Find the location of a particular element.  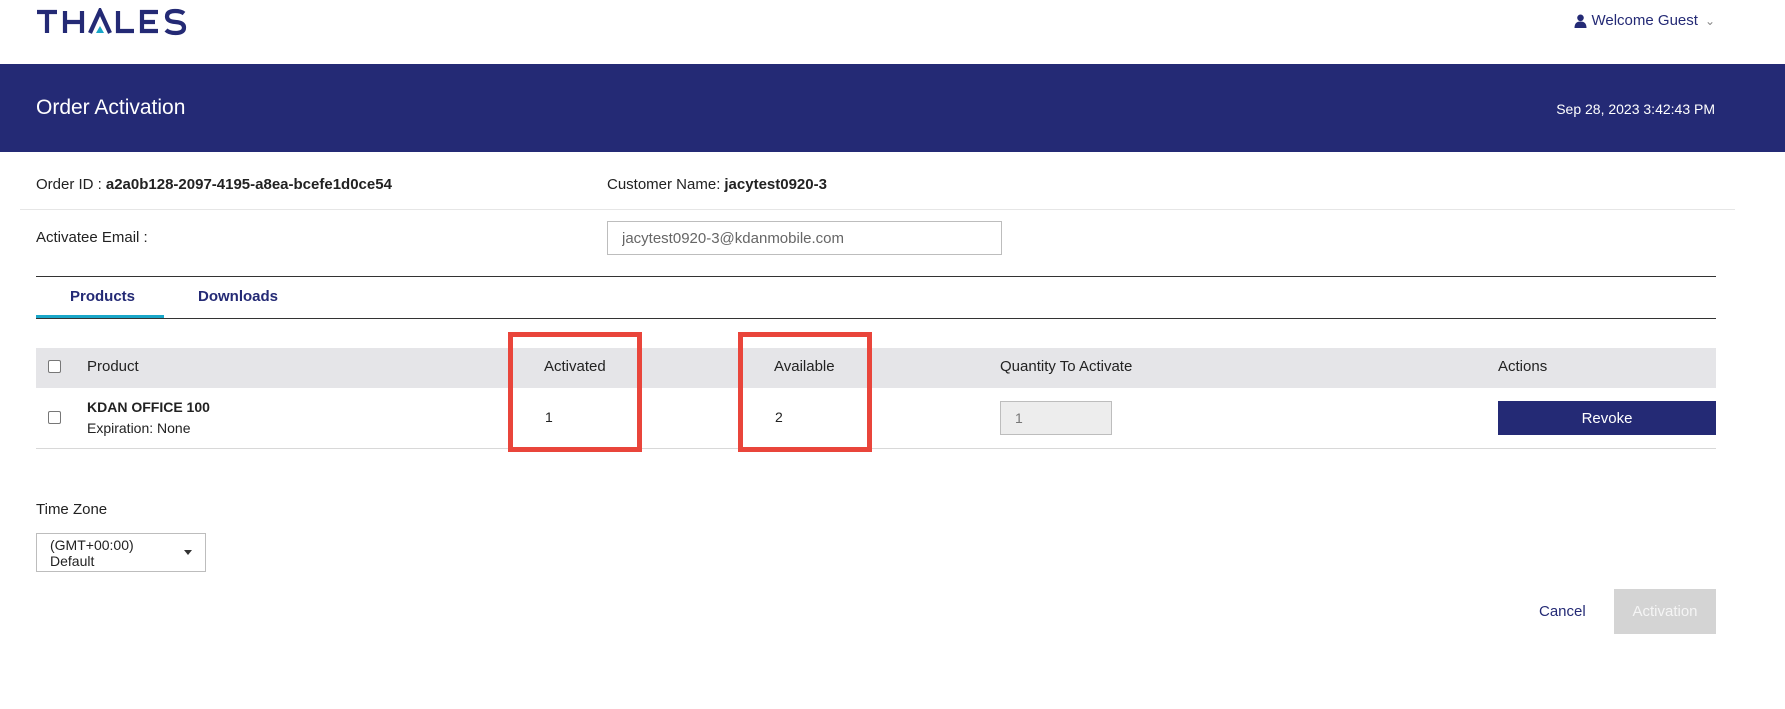

thales-logo is located at coordinates (126, 24).